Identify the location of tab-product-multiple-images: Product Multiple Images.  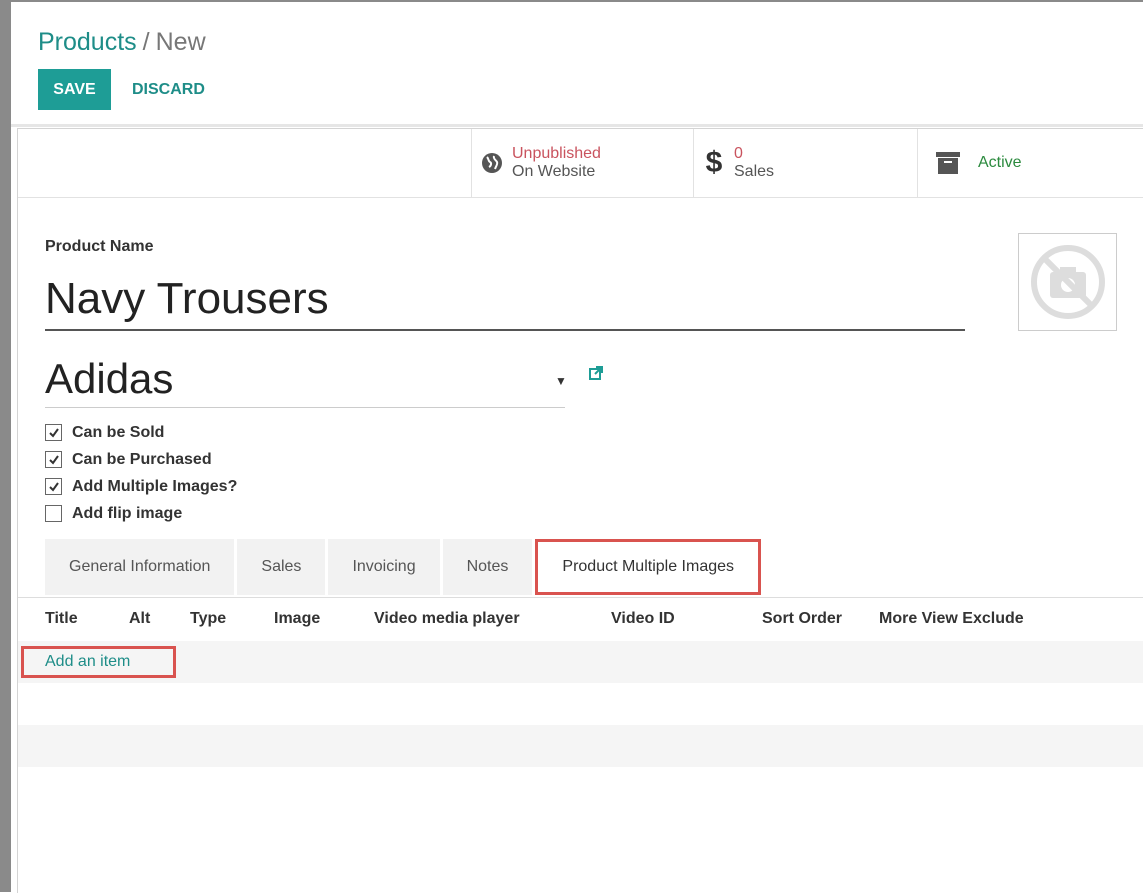
(648, 567).